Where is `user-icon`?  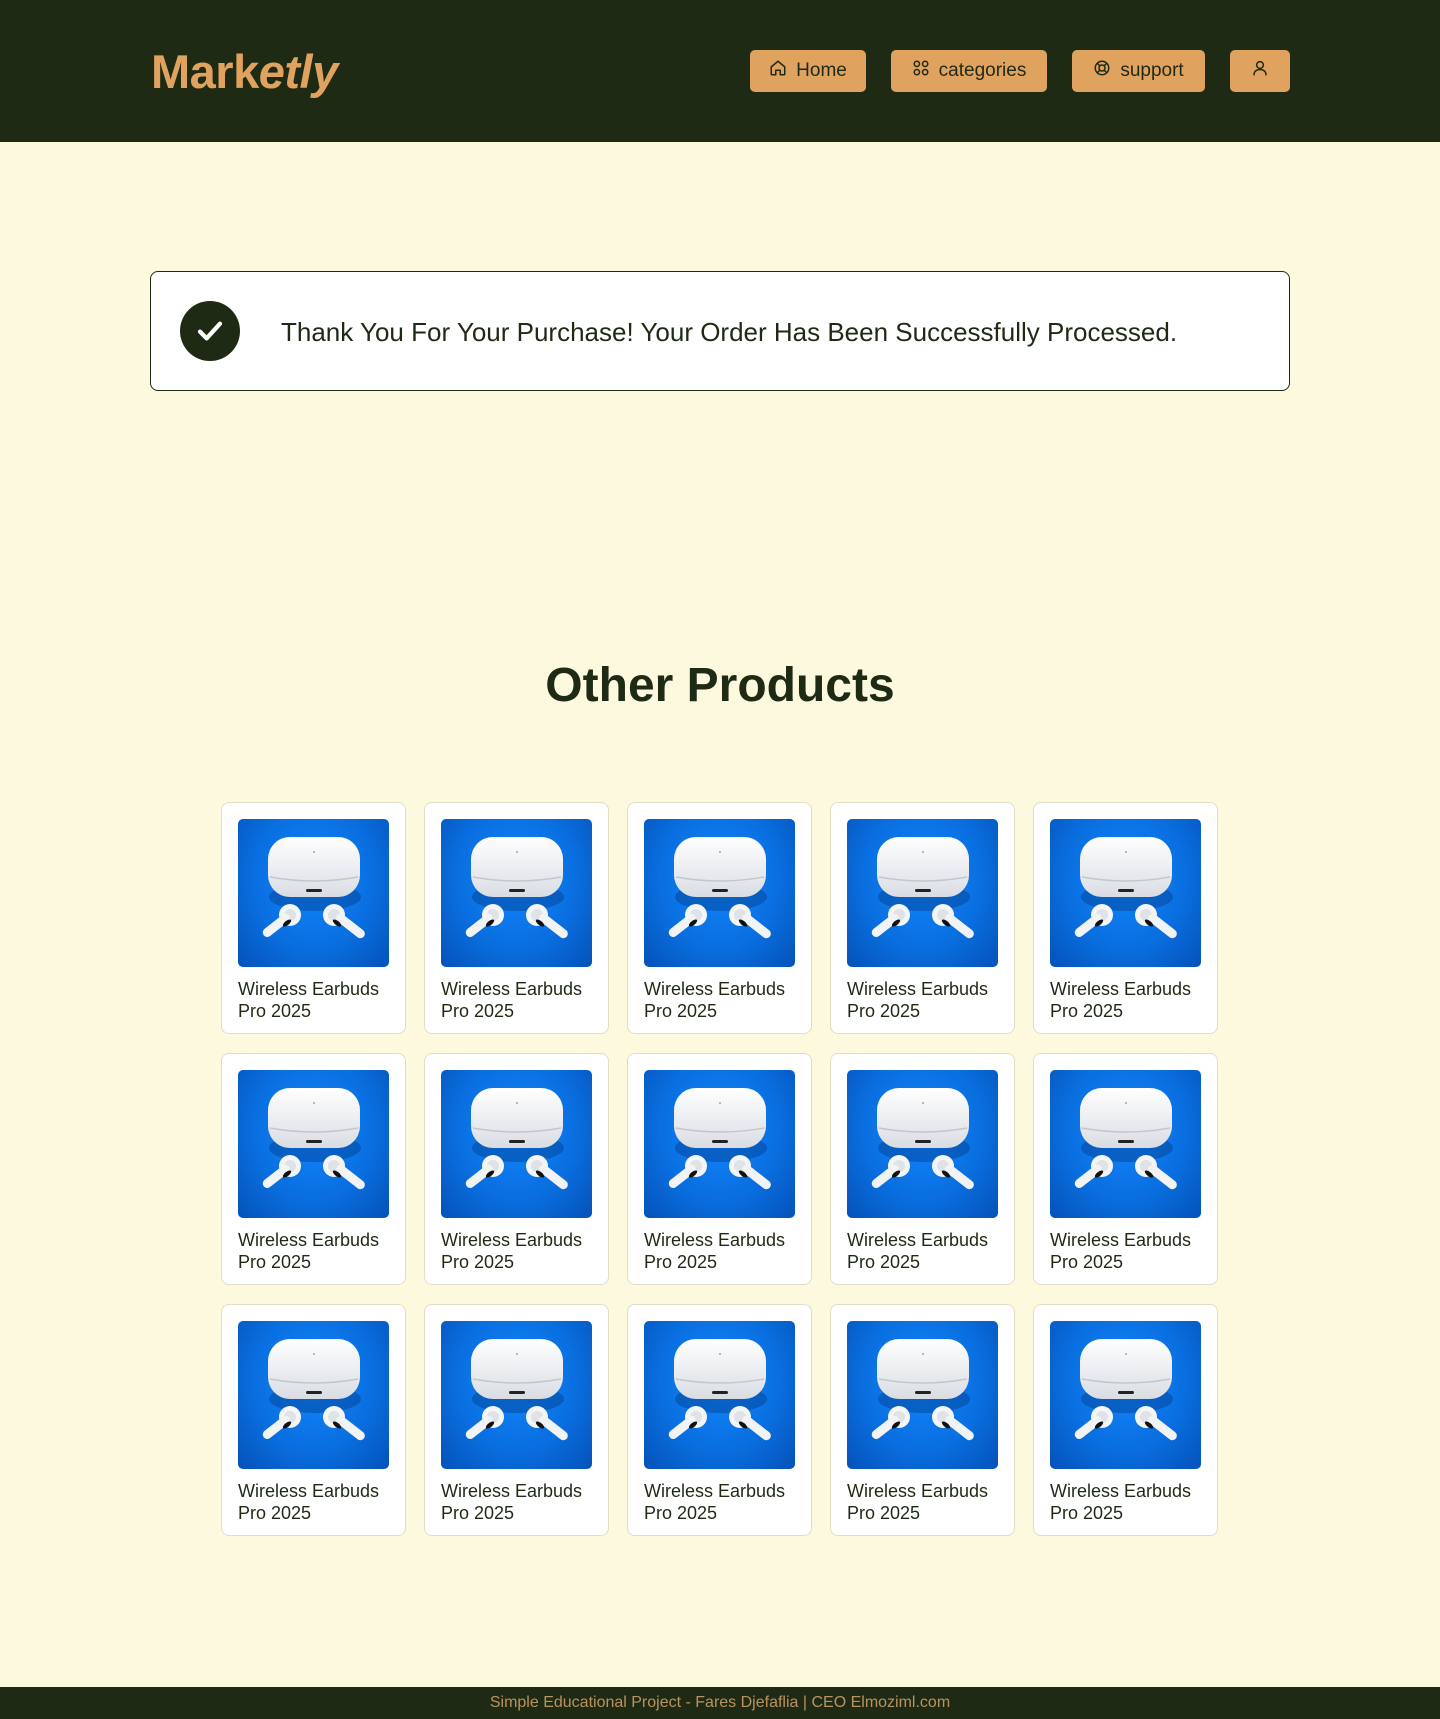 user-icon is located at coordinates (1260, 71).